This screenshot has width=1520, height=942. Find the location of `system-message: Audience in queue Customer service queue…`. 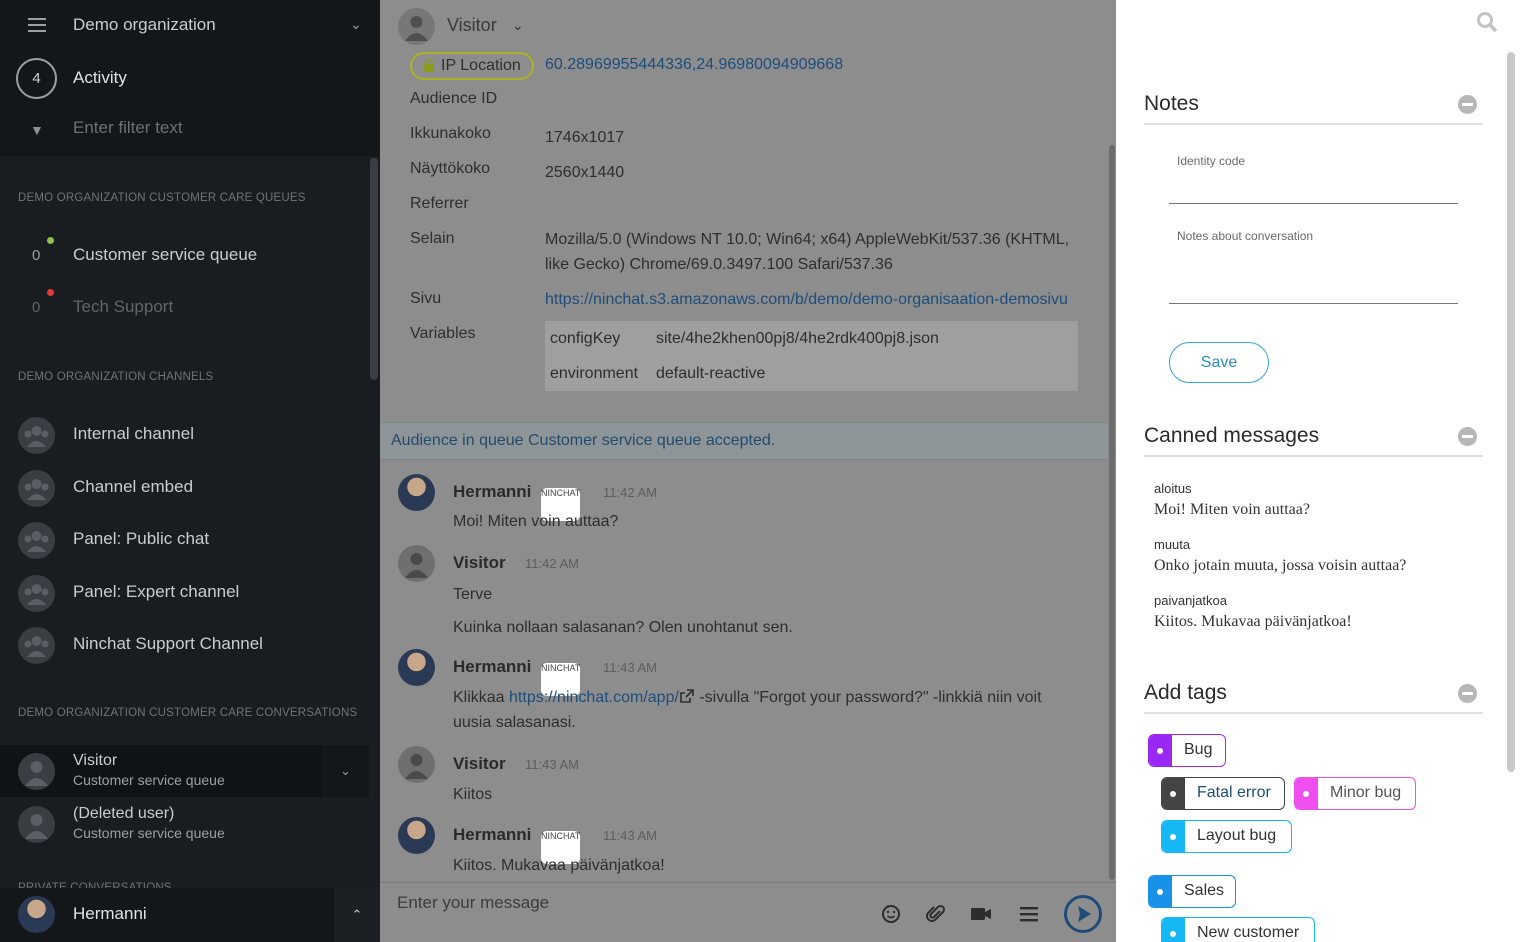

system-message: Audience in queue Customer service queue… is located at coordinates (744, 441).